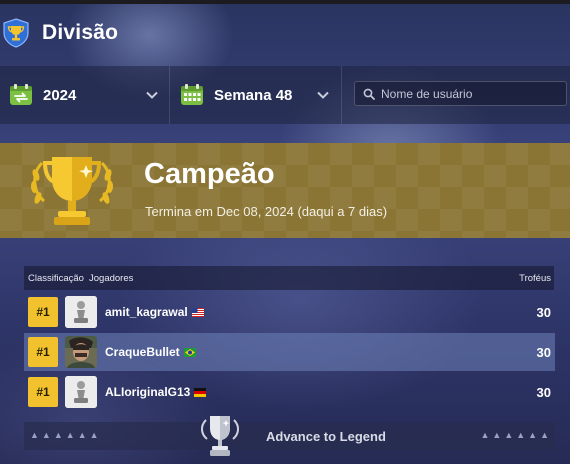 Image resolution: width=570 pixels, height=464 pixels. I want to click on username-link: amit_kagrawal, so click(146, 312).